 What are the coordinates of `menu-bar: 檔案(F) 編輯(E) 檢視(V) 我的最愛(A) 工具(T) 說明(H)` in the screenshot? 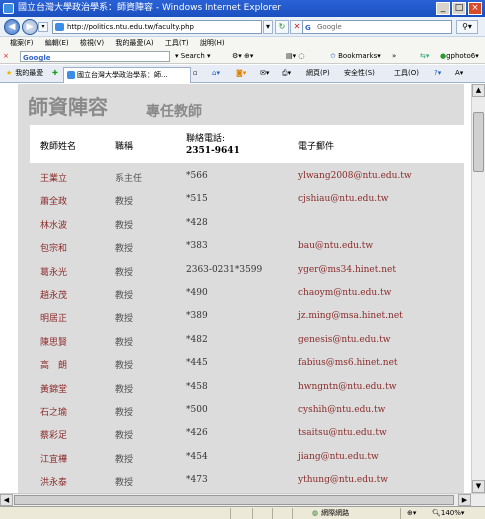 It's located at (242, 43).